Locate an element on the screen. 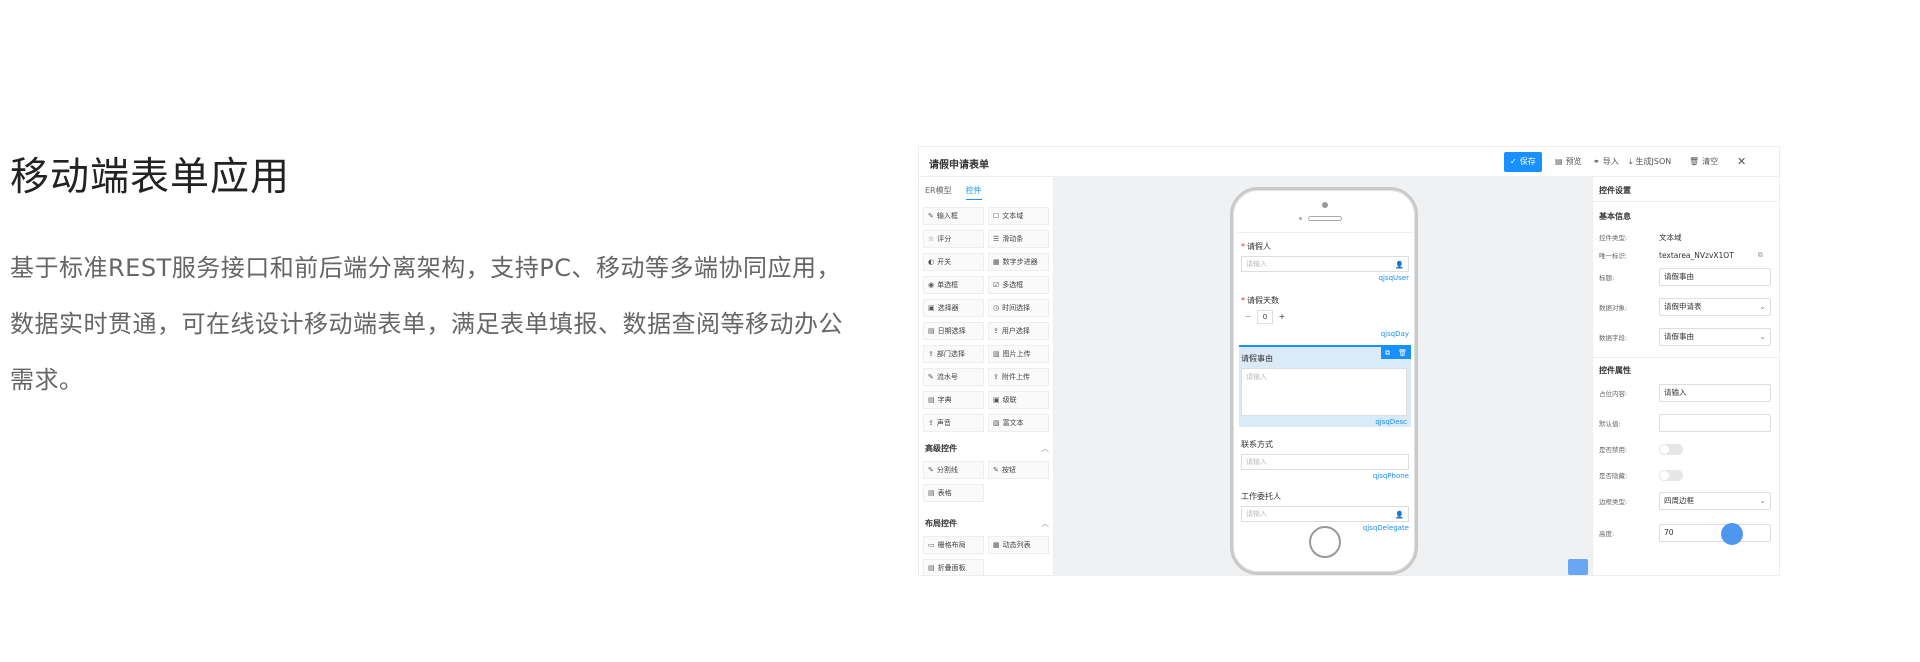 This screenshot has height=662, width=1920. decrement-button: − is located at coordinates (1248, 317).